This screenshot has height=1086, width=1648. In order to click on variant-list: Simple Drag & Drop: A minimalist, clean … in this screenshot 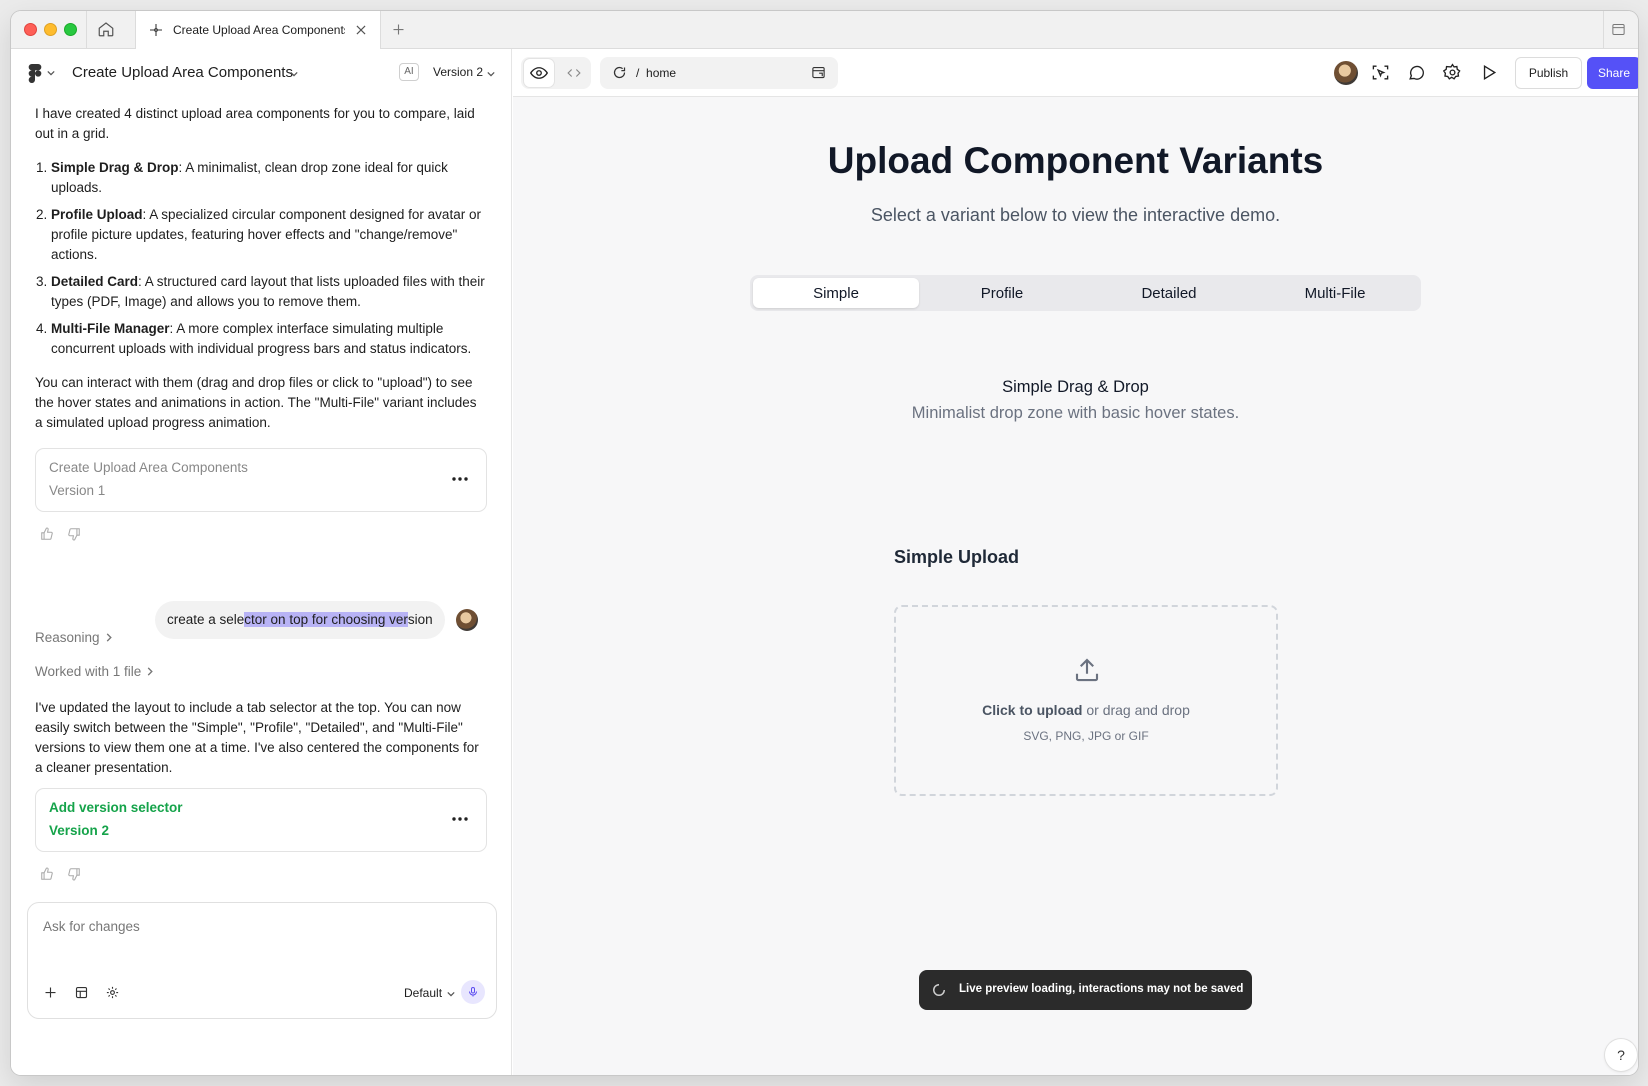, I will do `click(261, 258)`.